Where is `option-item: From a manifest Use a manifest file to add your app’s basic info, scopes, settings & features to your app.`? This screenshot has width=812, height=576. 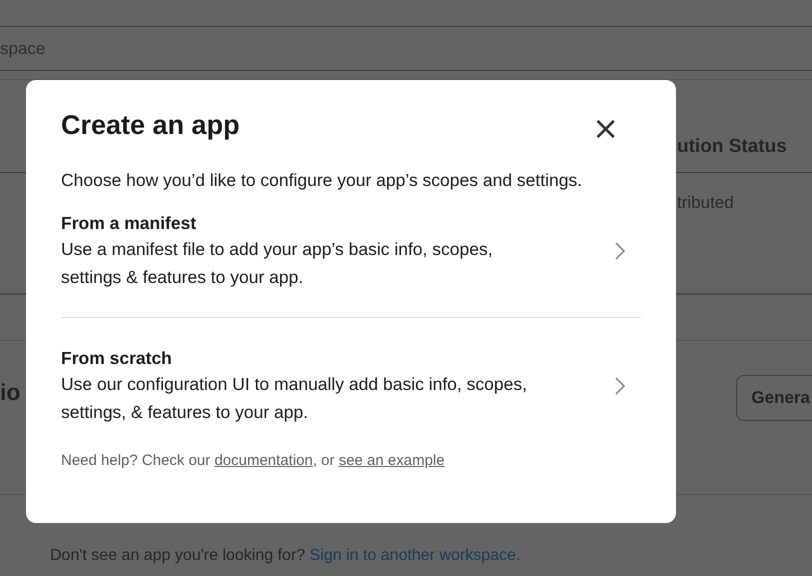 option-item: From a manifest Use a manifest file to add your app’s basic info, scopes, settings & features to your app. is located at coordinates (351, 251).